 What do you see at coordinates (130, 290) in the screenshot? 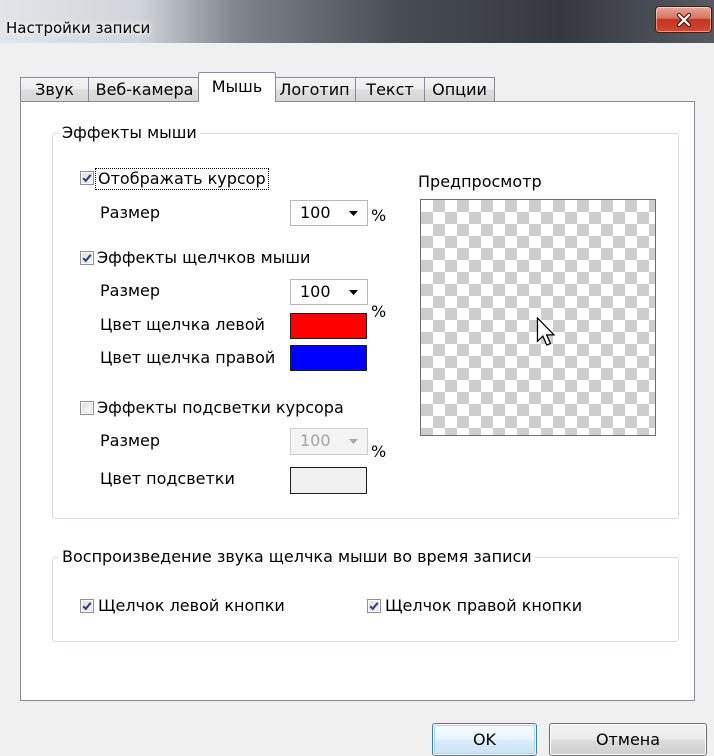
I see `click-size-label: Размер` at bounding box center [130, 290].